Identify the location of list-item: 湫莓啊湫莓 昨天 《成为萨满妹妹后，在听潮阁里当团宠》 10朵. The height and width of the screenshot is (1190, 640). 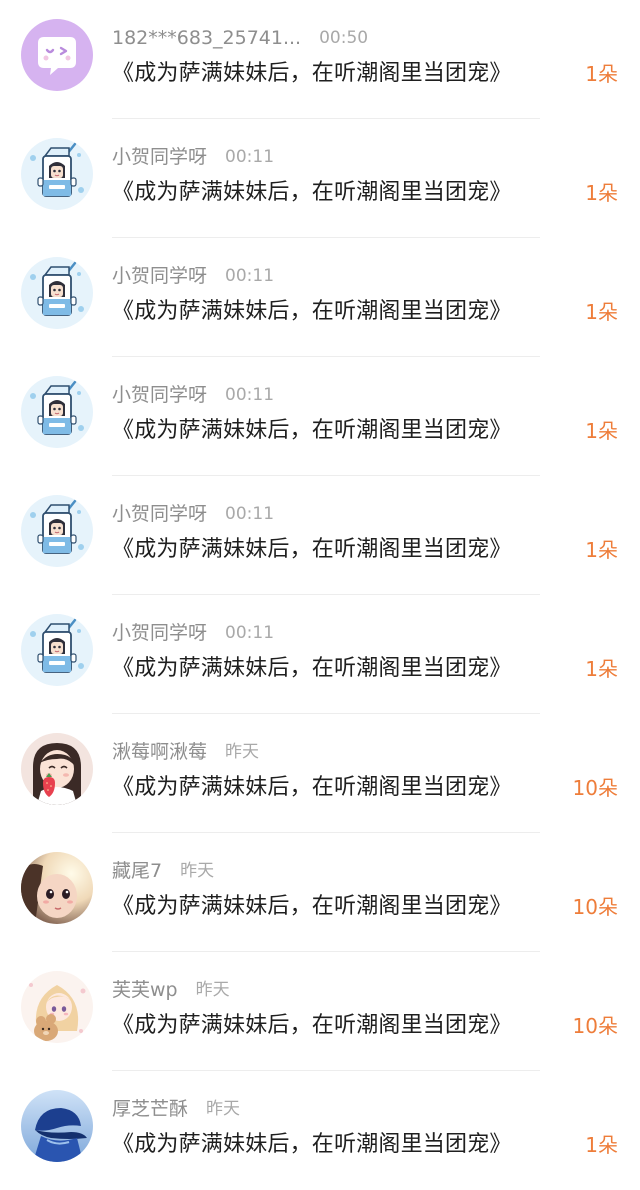
(320, 773).